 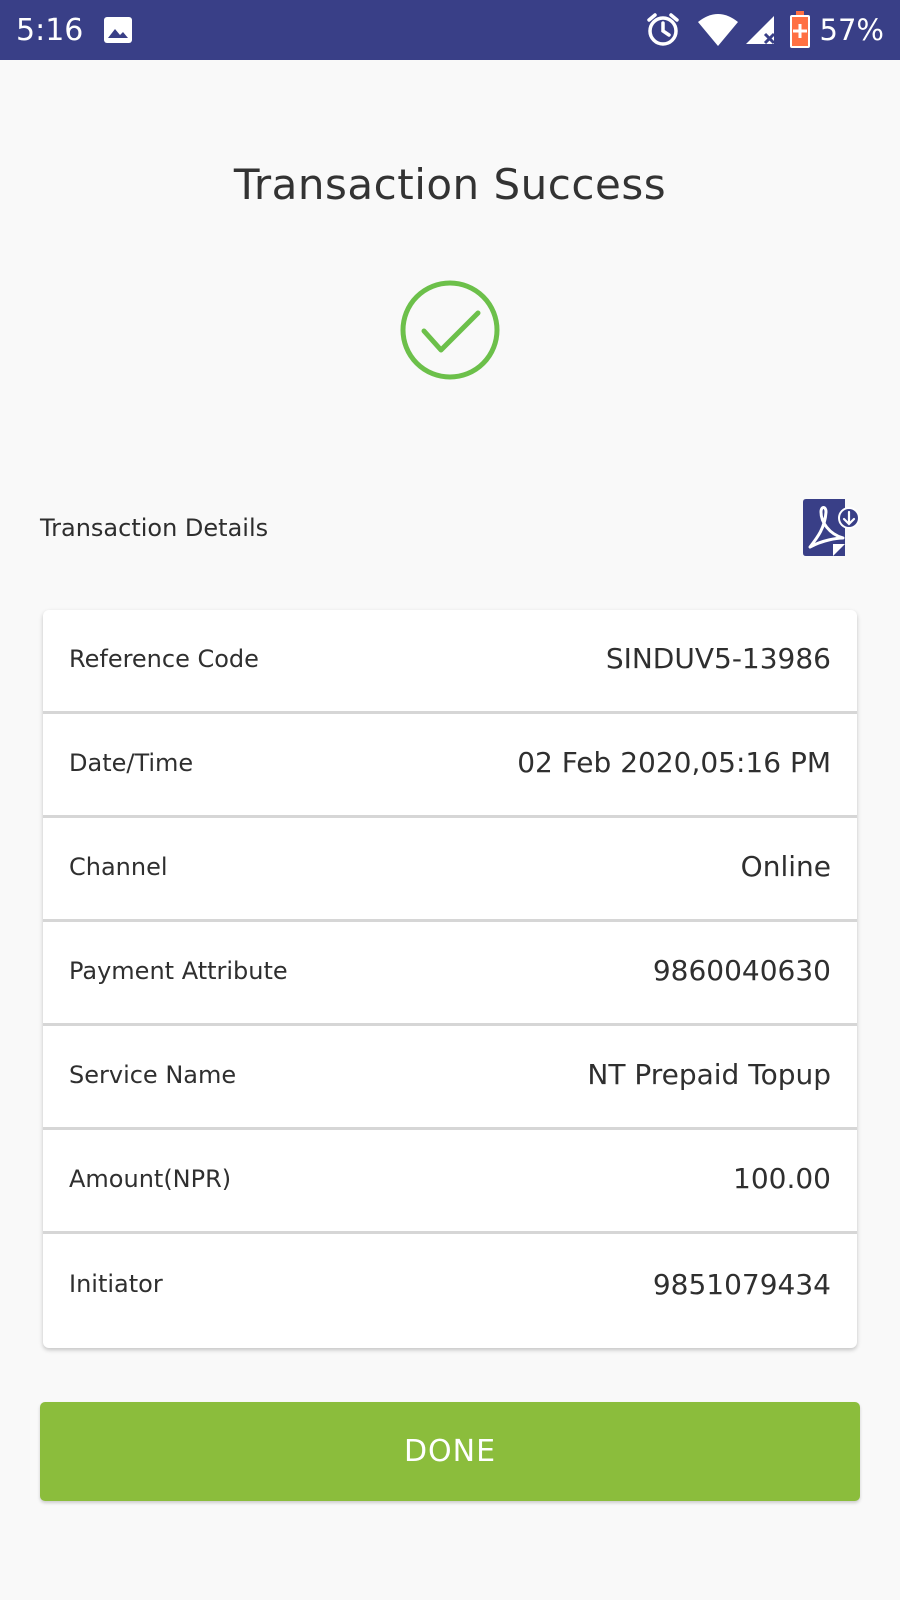 What do you see at coordinates (450, 766) in the screenshot?
I see `detail-row-date-time: Date/Time 02 Feb 2020,05:16 PM` at bounding box center [450, 766].